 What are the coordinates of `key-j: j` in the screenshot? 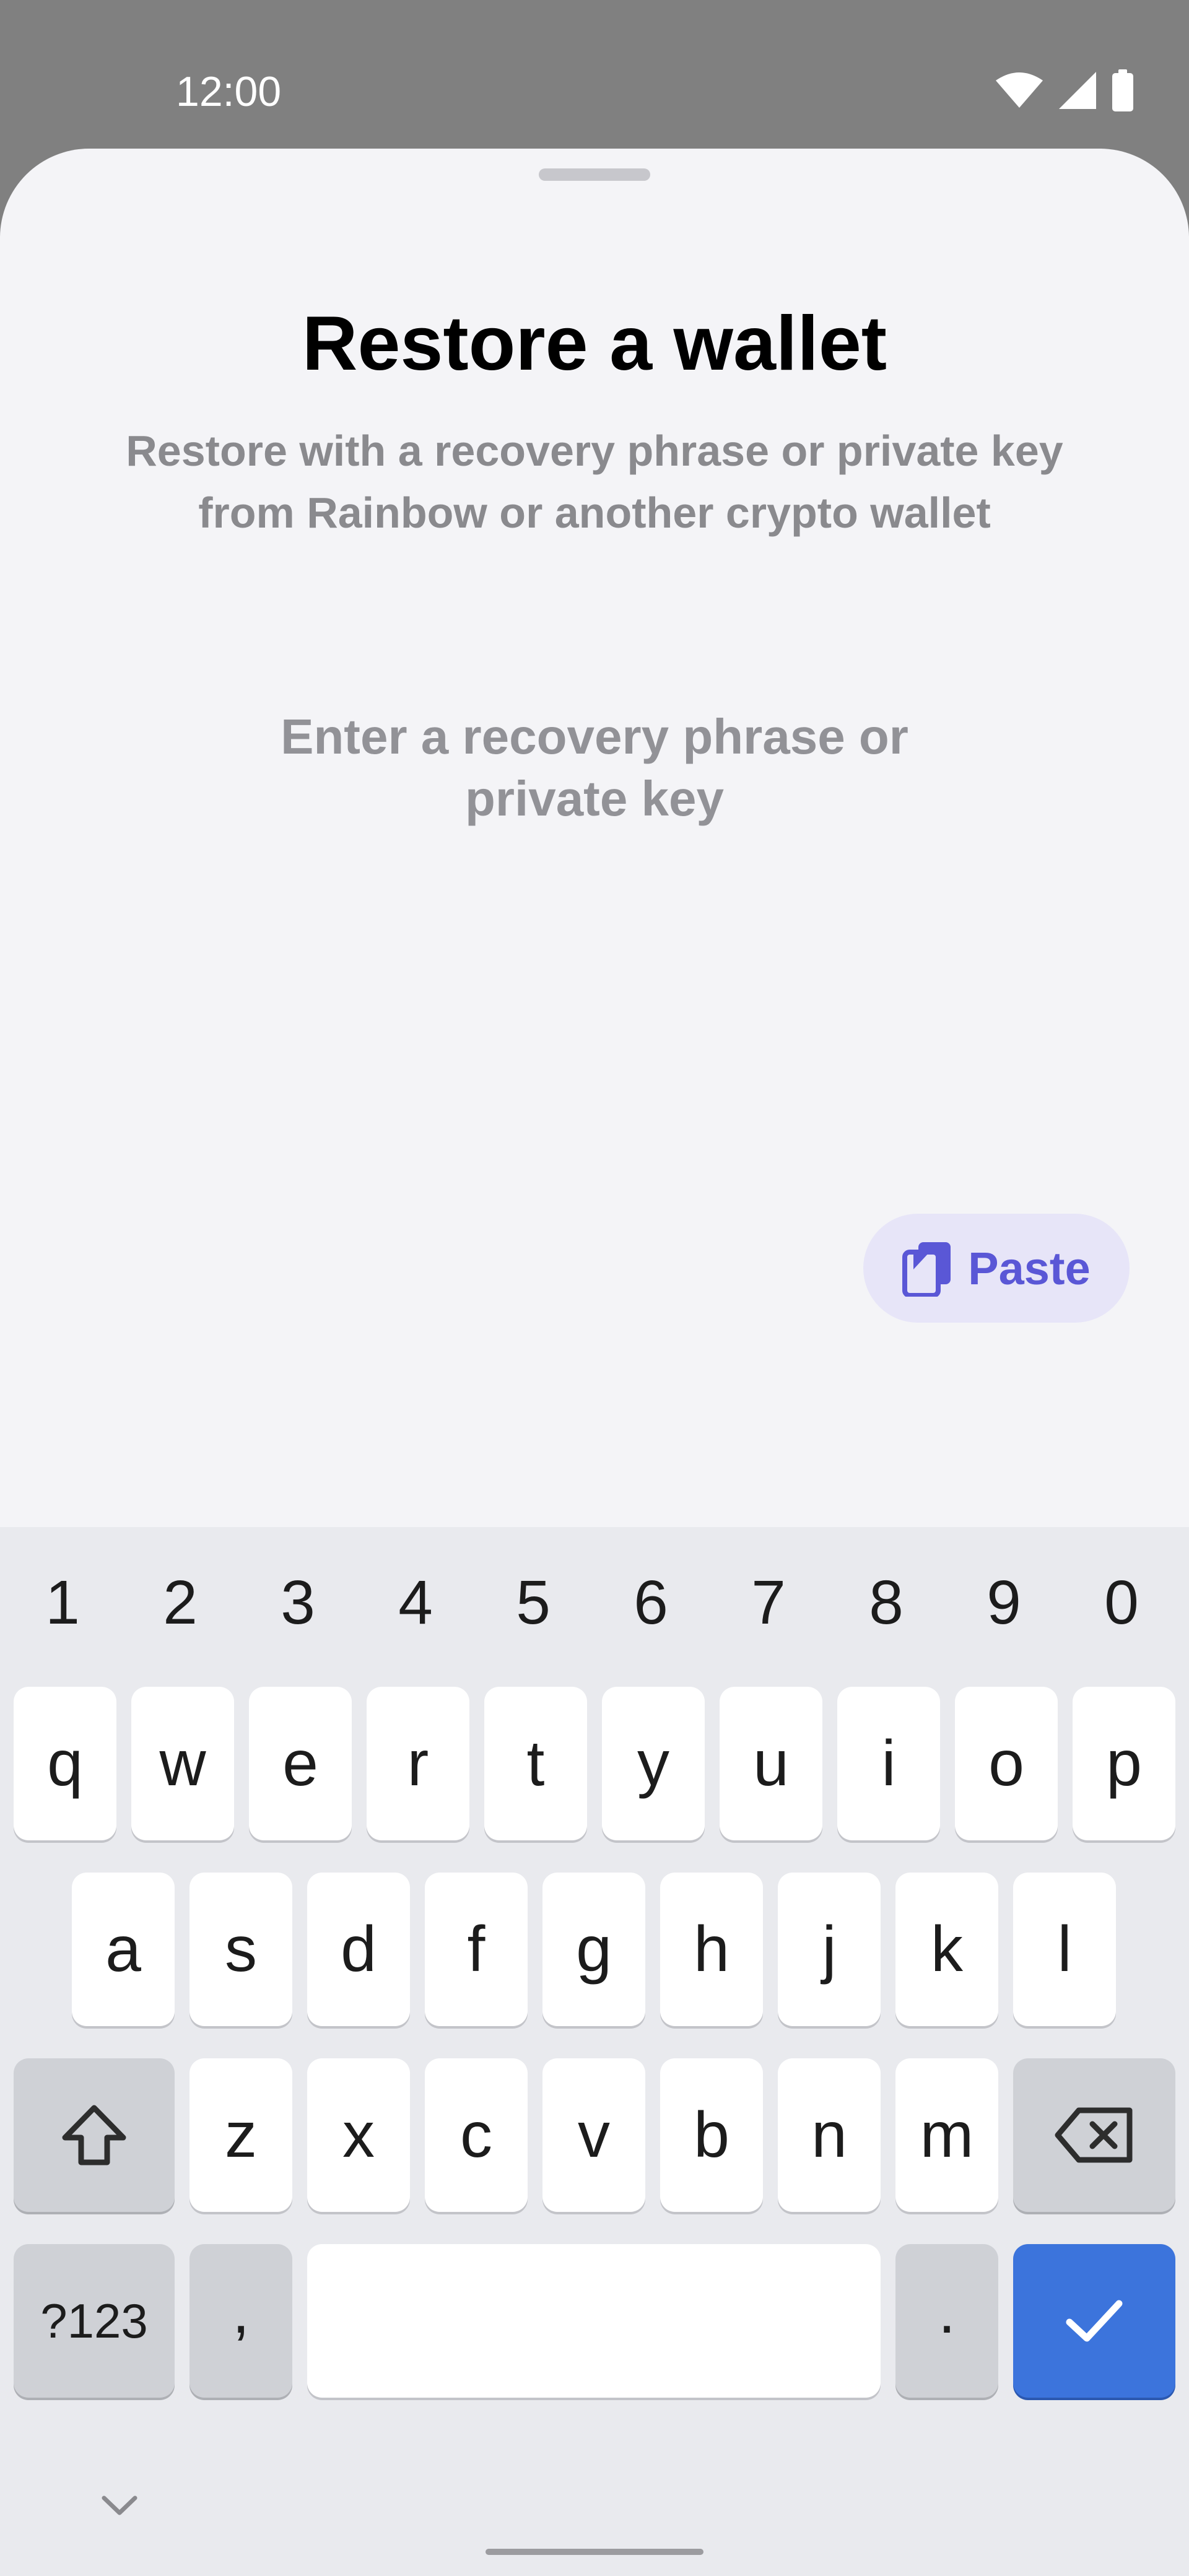 It's located at (829, 1950).